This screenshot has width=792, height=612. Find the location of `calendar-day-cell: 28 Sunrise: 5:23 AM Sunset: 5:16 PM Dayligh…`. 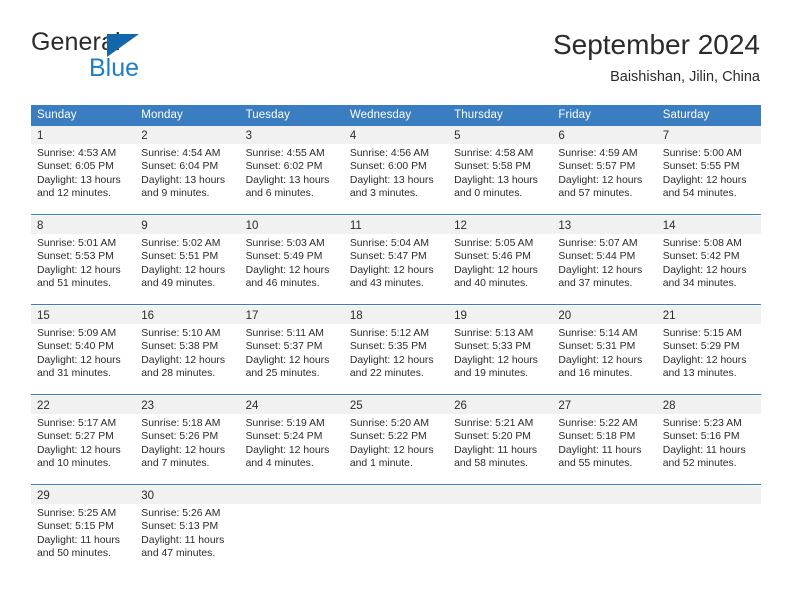

calendar-day-cell: 28 Sunrise: 5:23 AM Sunset: 5:16 PM Dayligh… is located at coordinates (708, 440).